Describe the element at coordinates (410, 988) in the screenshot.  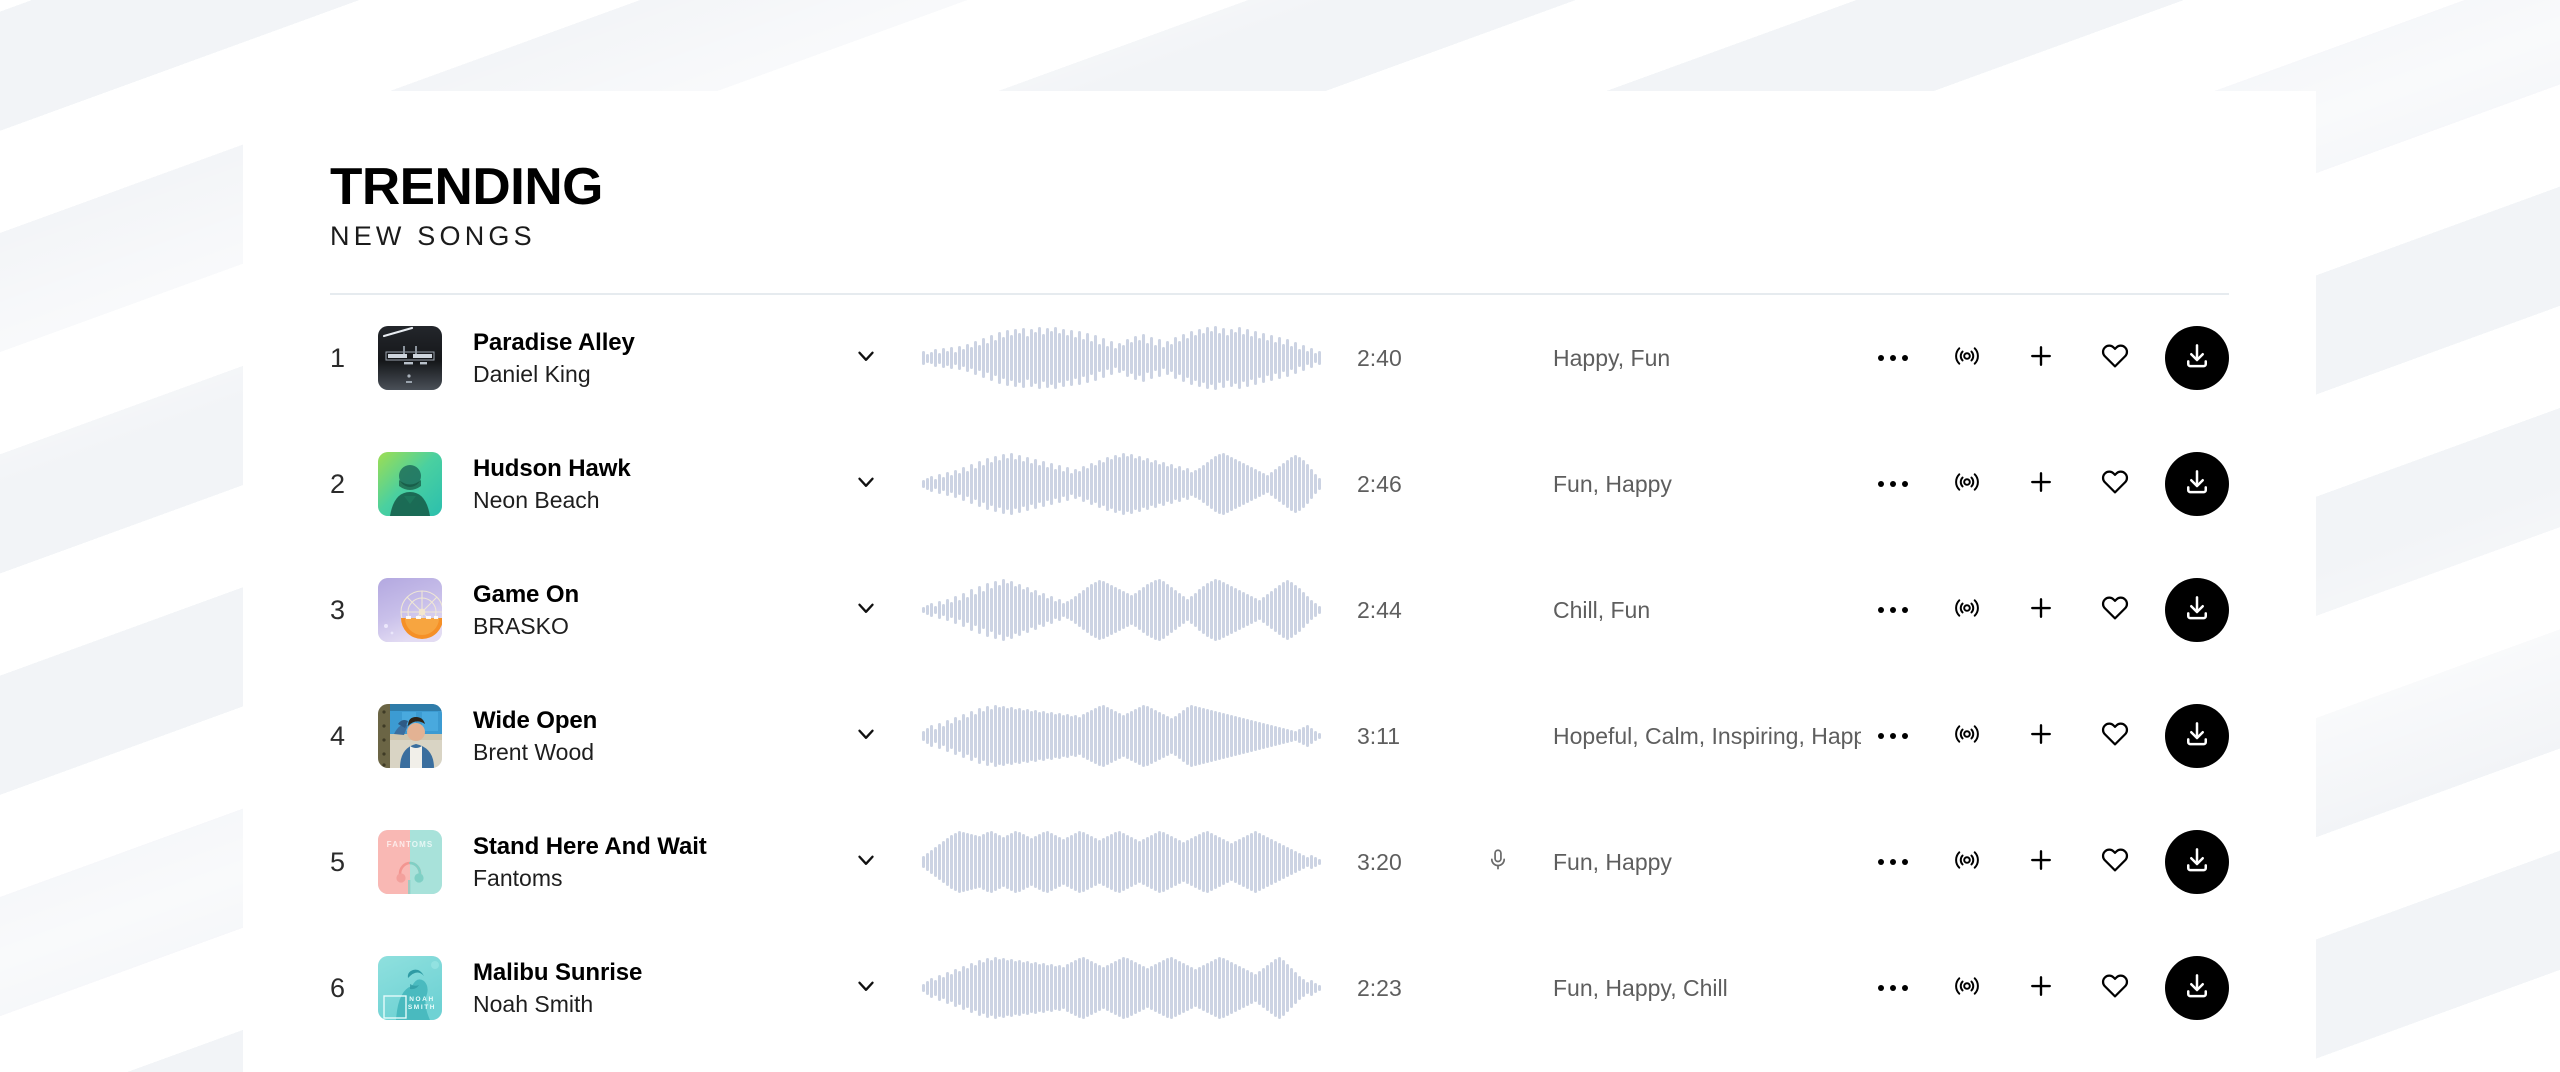
I see `album-art: NOAH SMITH` at that location.